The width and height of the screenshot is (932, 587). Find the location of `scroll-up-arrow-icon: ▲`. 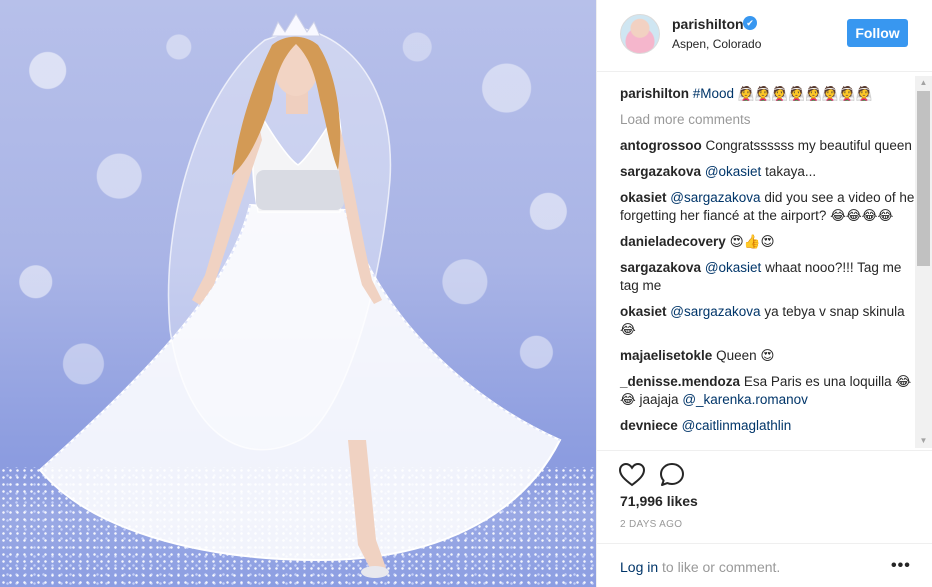

scroll-up-arrow-icon: ▲ is located at coordinates (923, 83).